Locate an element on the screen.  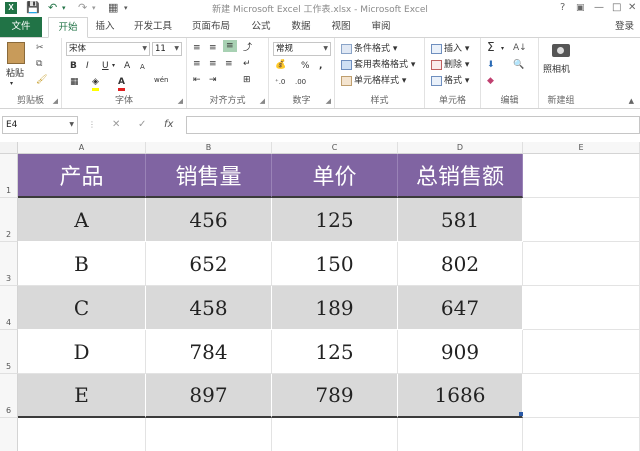
borders-icon: ▦ is located at coordinates (74, 82).